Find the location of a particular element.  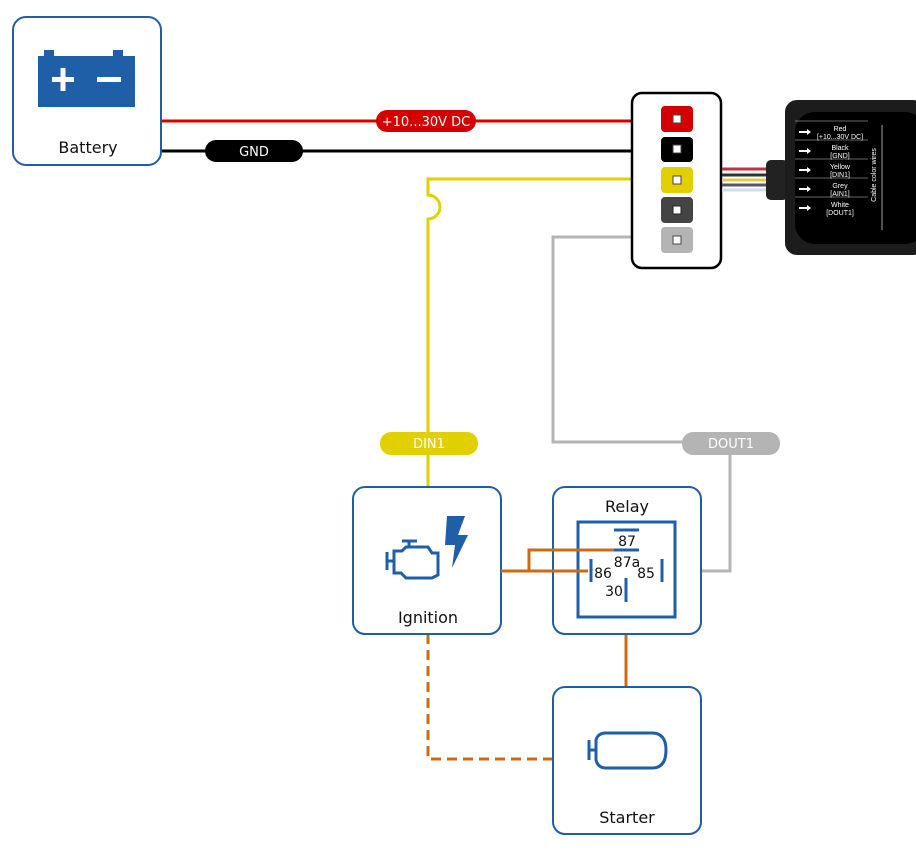

gnd-label-pill: GND is located at coordinates (254, 151).